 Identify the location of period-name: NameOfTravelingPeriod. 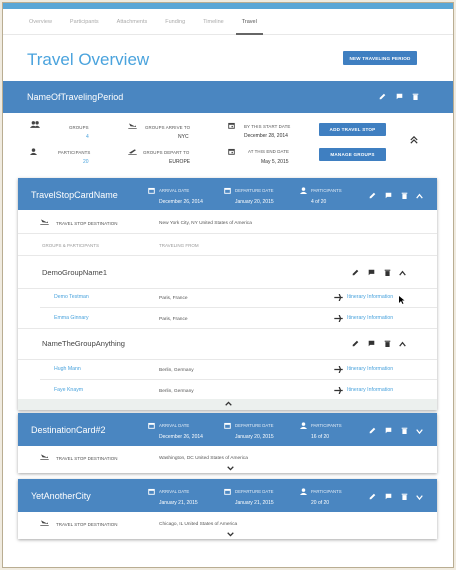
(75, 97).